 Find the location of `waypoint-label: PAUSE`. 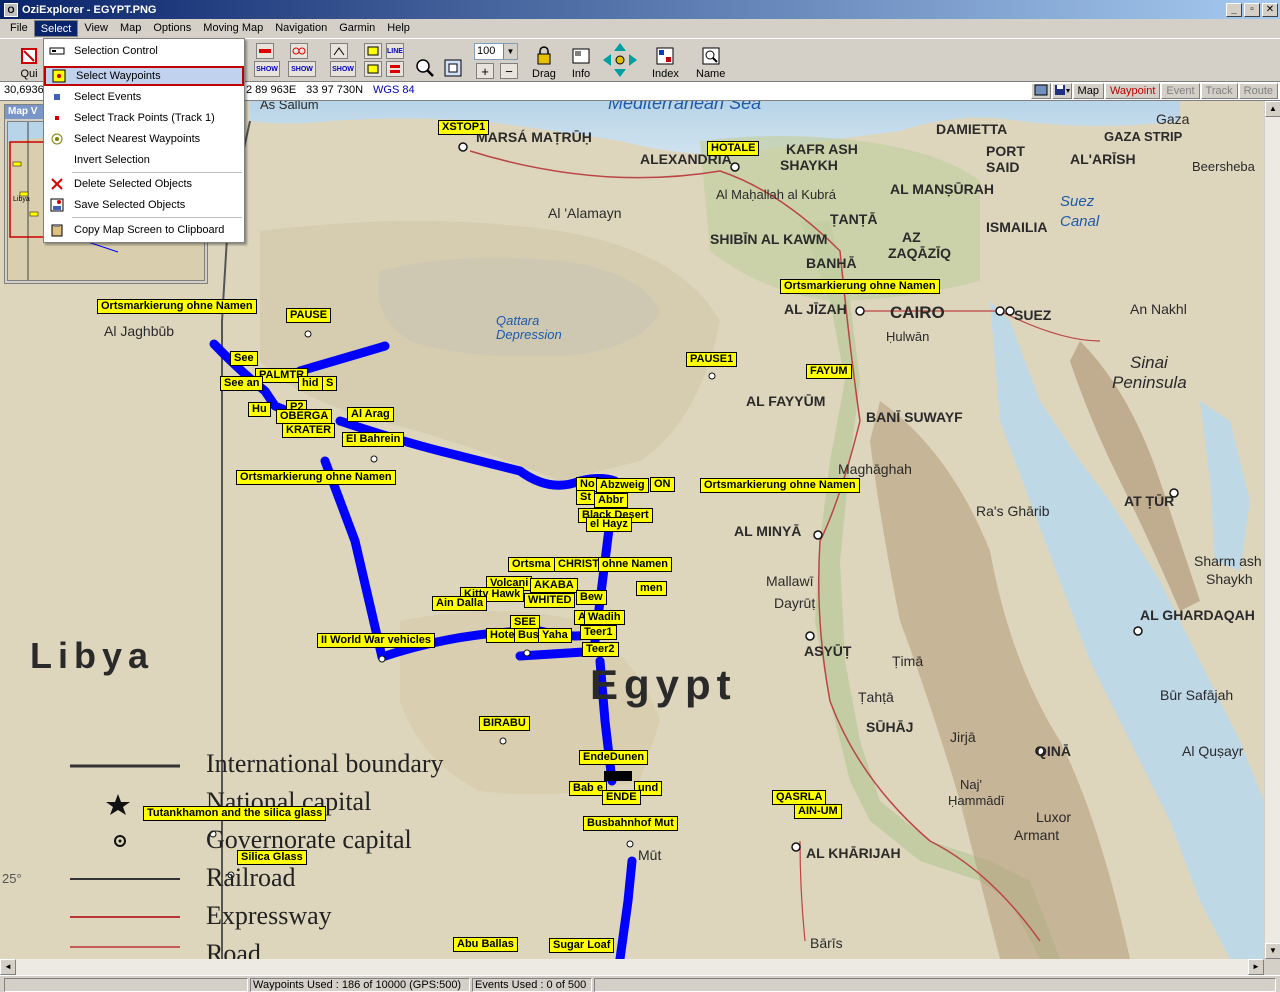

waypoint-label: PAUSE is located at coordinates (309, 315).